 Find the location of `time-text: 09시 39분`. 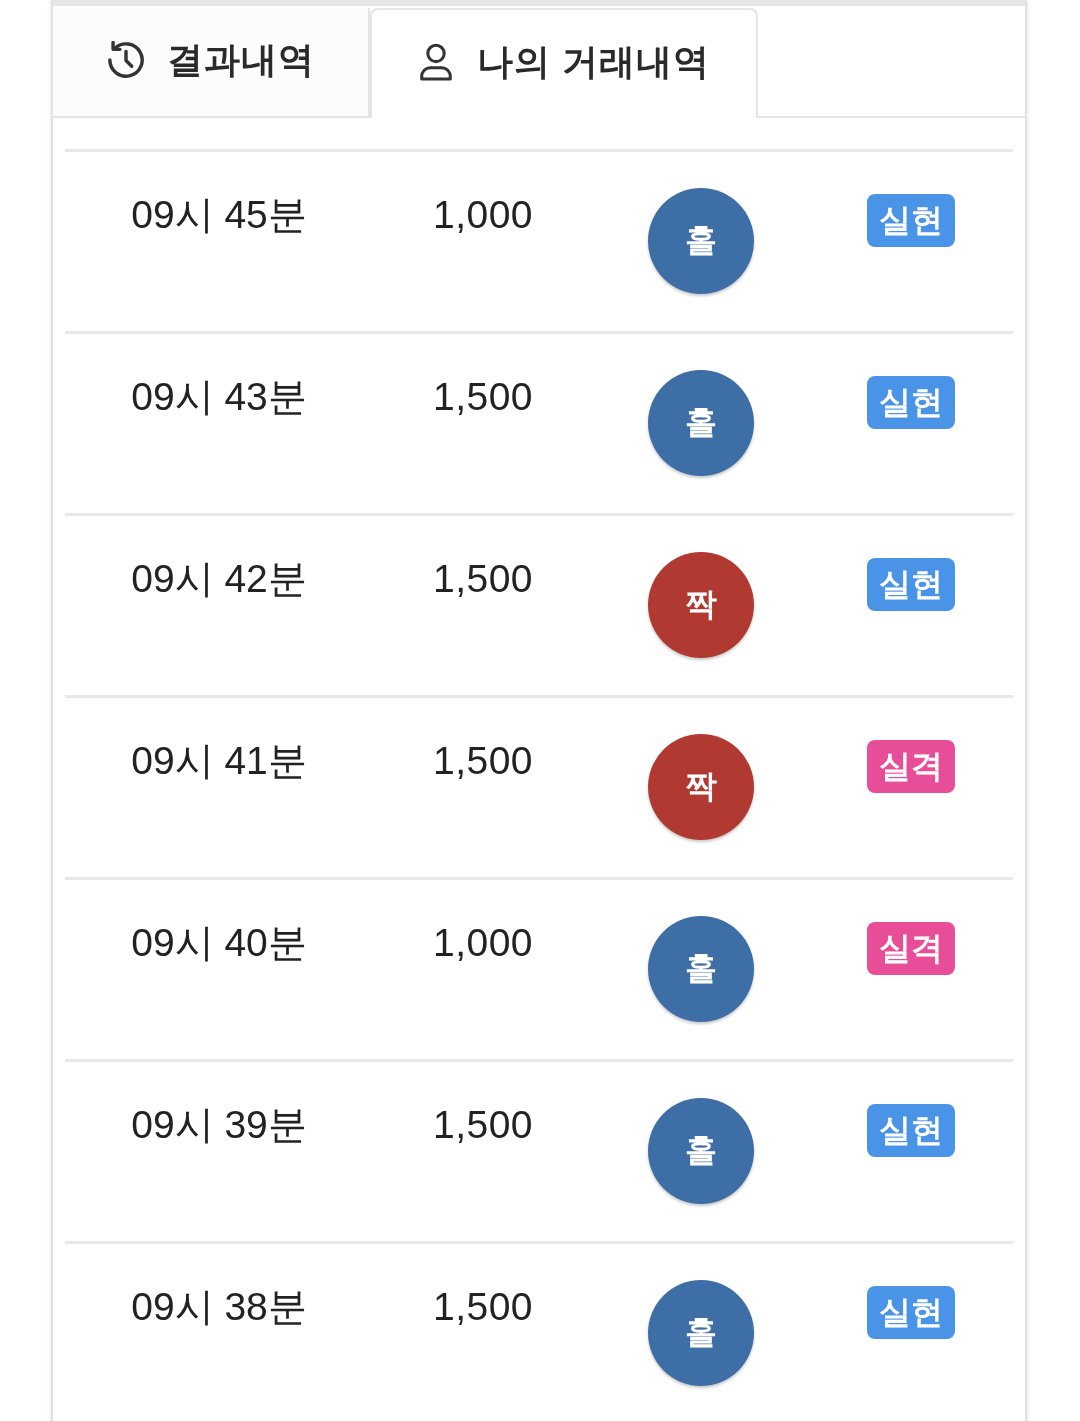

time-text: 09시 39분 is located at coordinates (219, 1125).